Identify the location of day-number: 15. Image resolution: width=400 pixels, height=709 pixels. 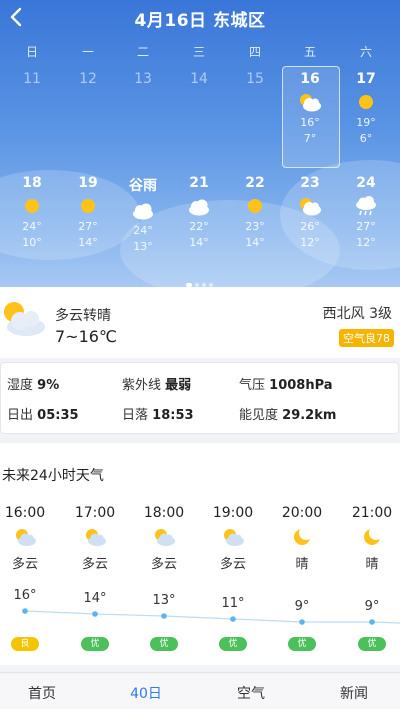
(255, 79).